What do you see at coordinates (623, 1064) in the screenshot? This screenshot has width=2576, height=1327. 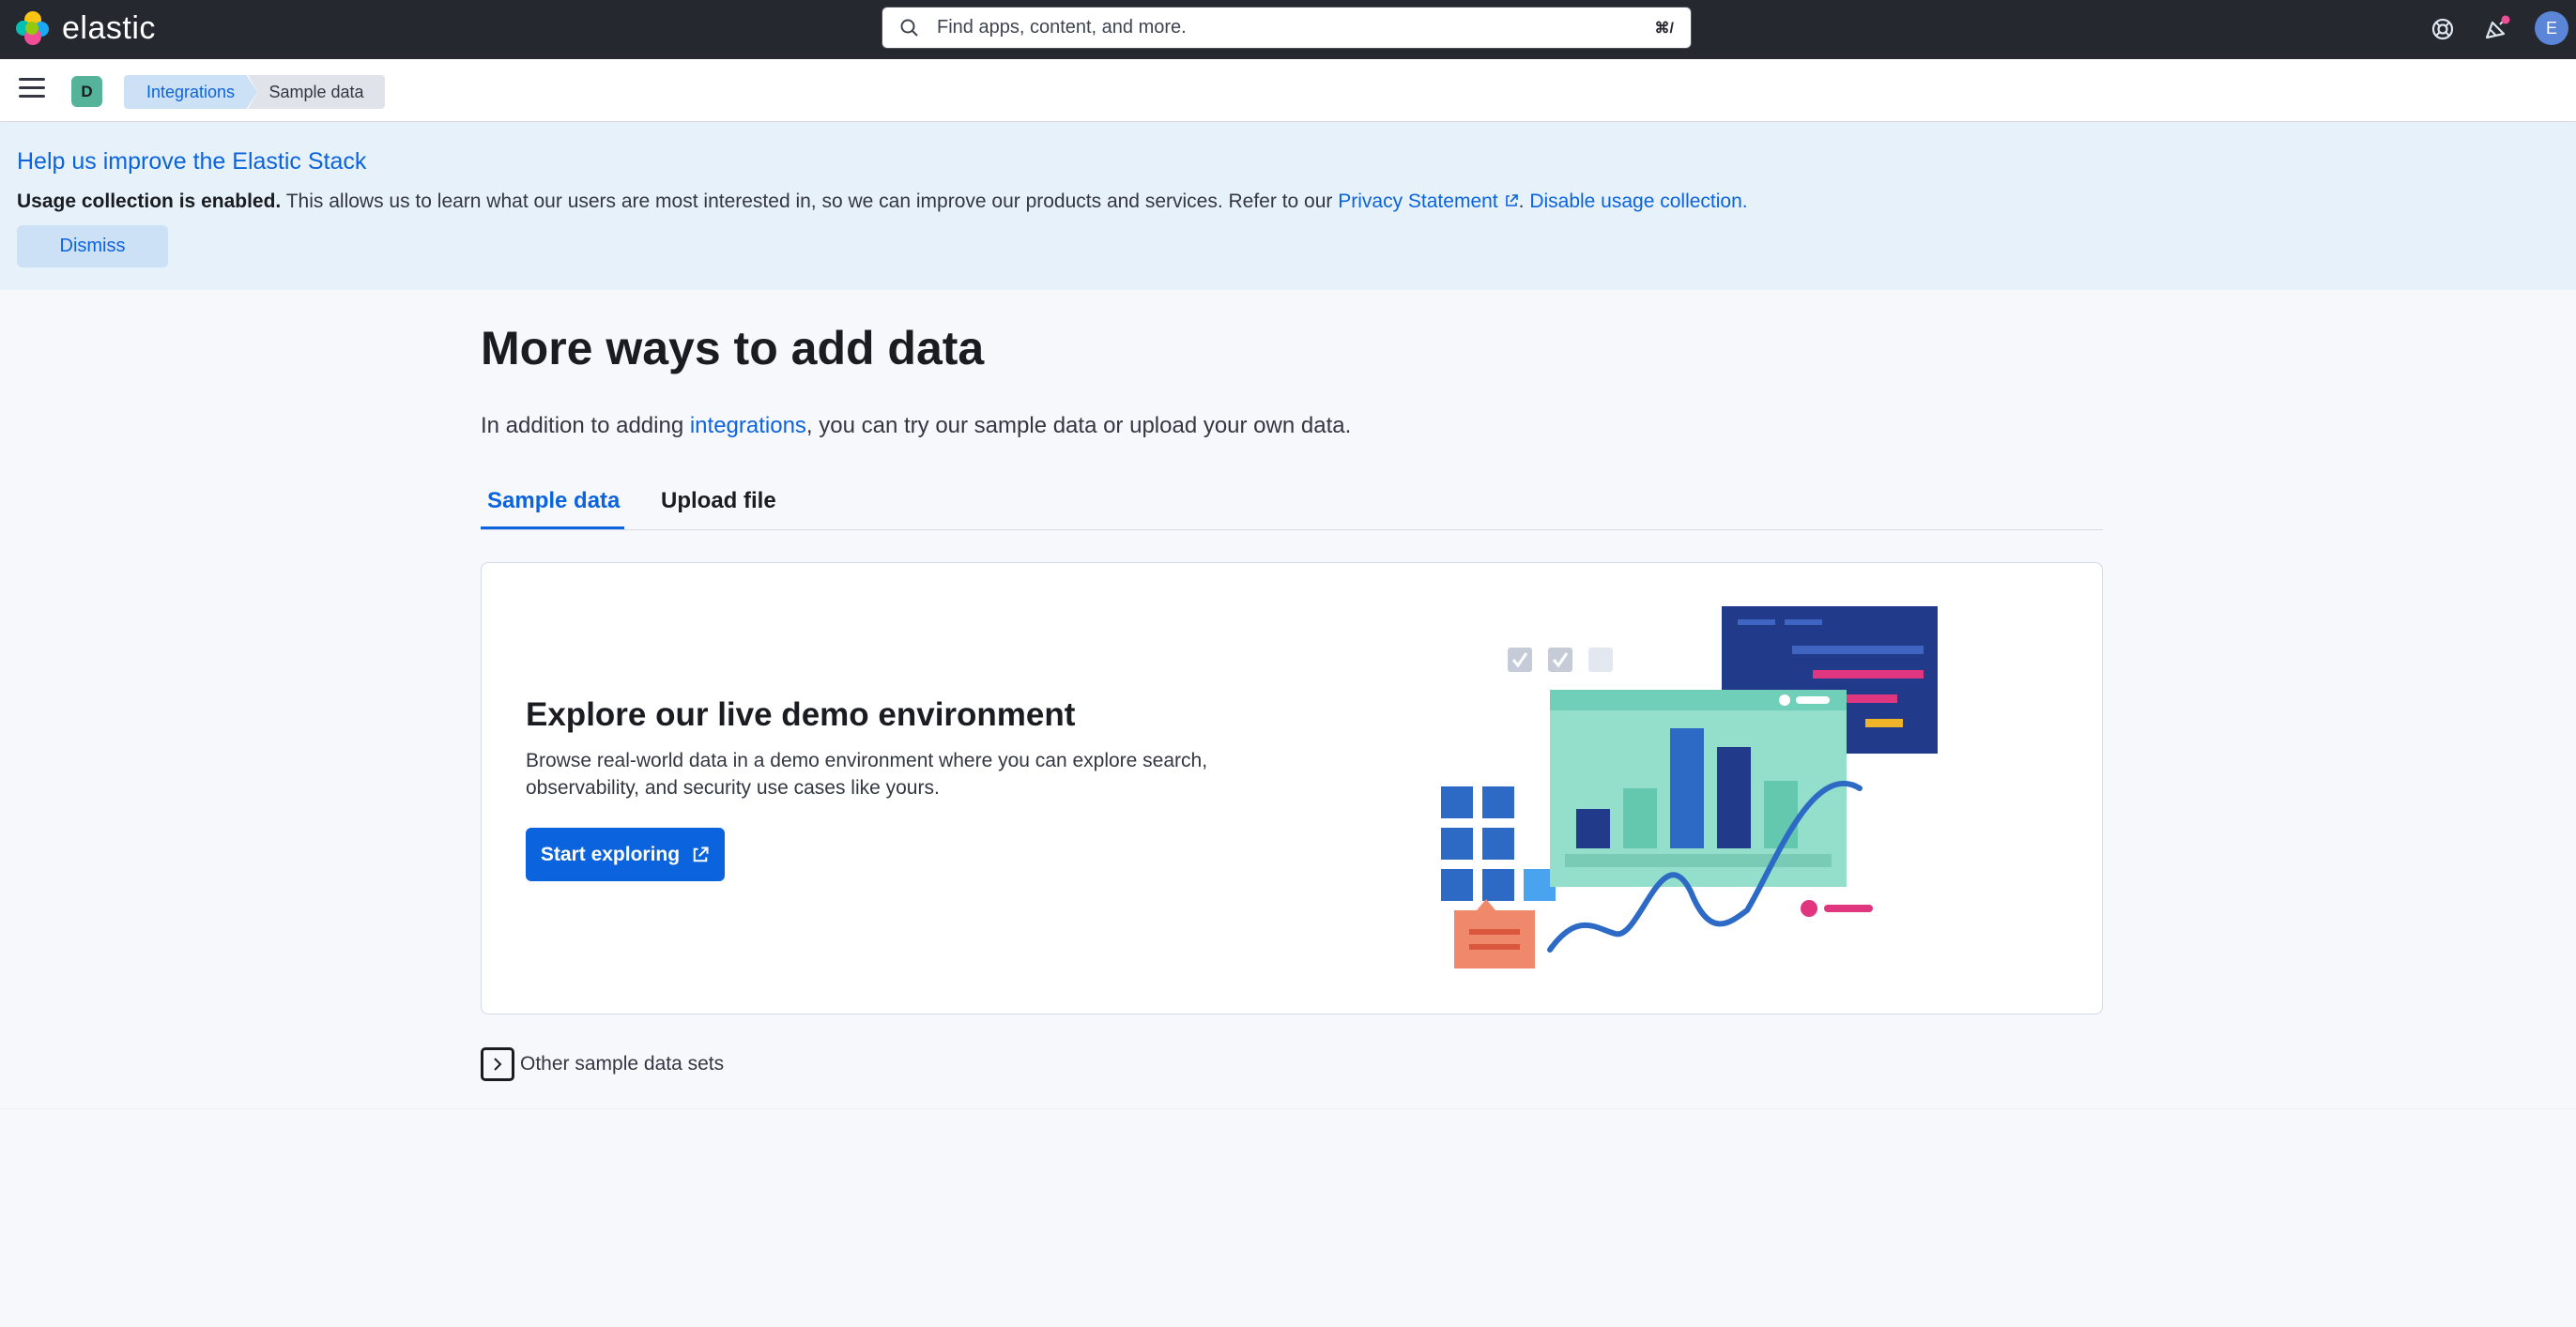 I see `other-sample-data-sets-label: Other sample data sets` at bounding box center [623, 1064].